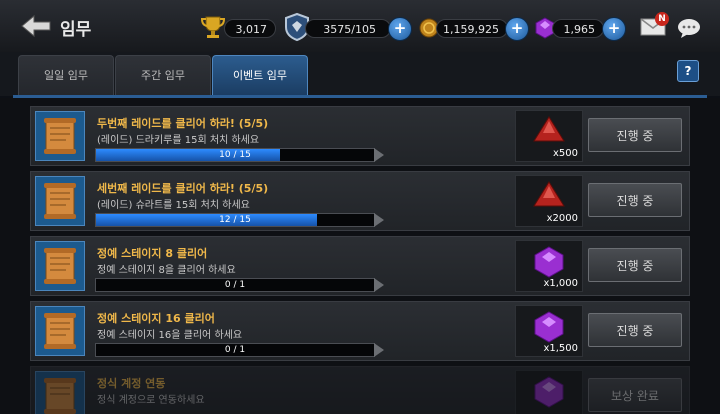  I want to click on mission-description: 정예 스테이지 8을 클리어 하세요, so click(166, 270).